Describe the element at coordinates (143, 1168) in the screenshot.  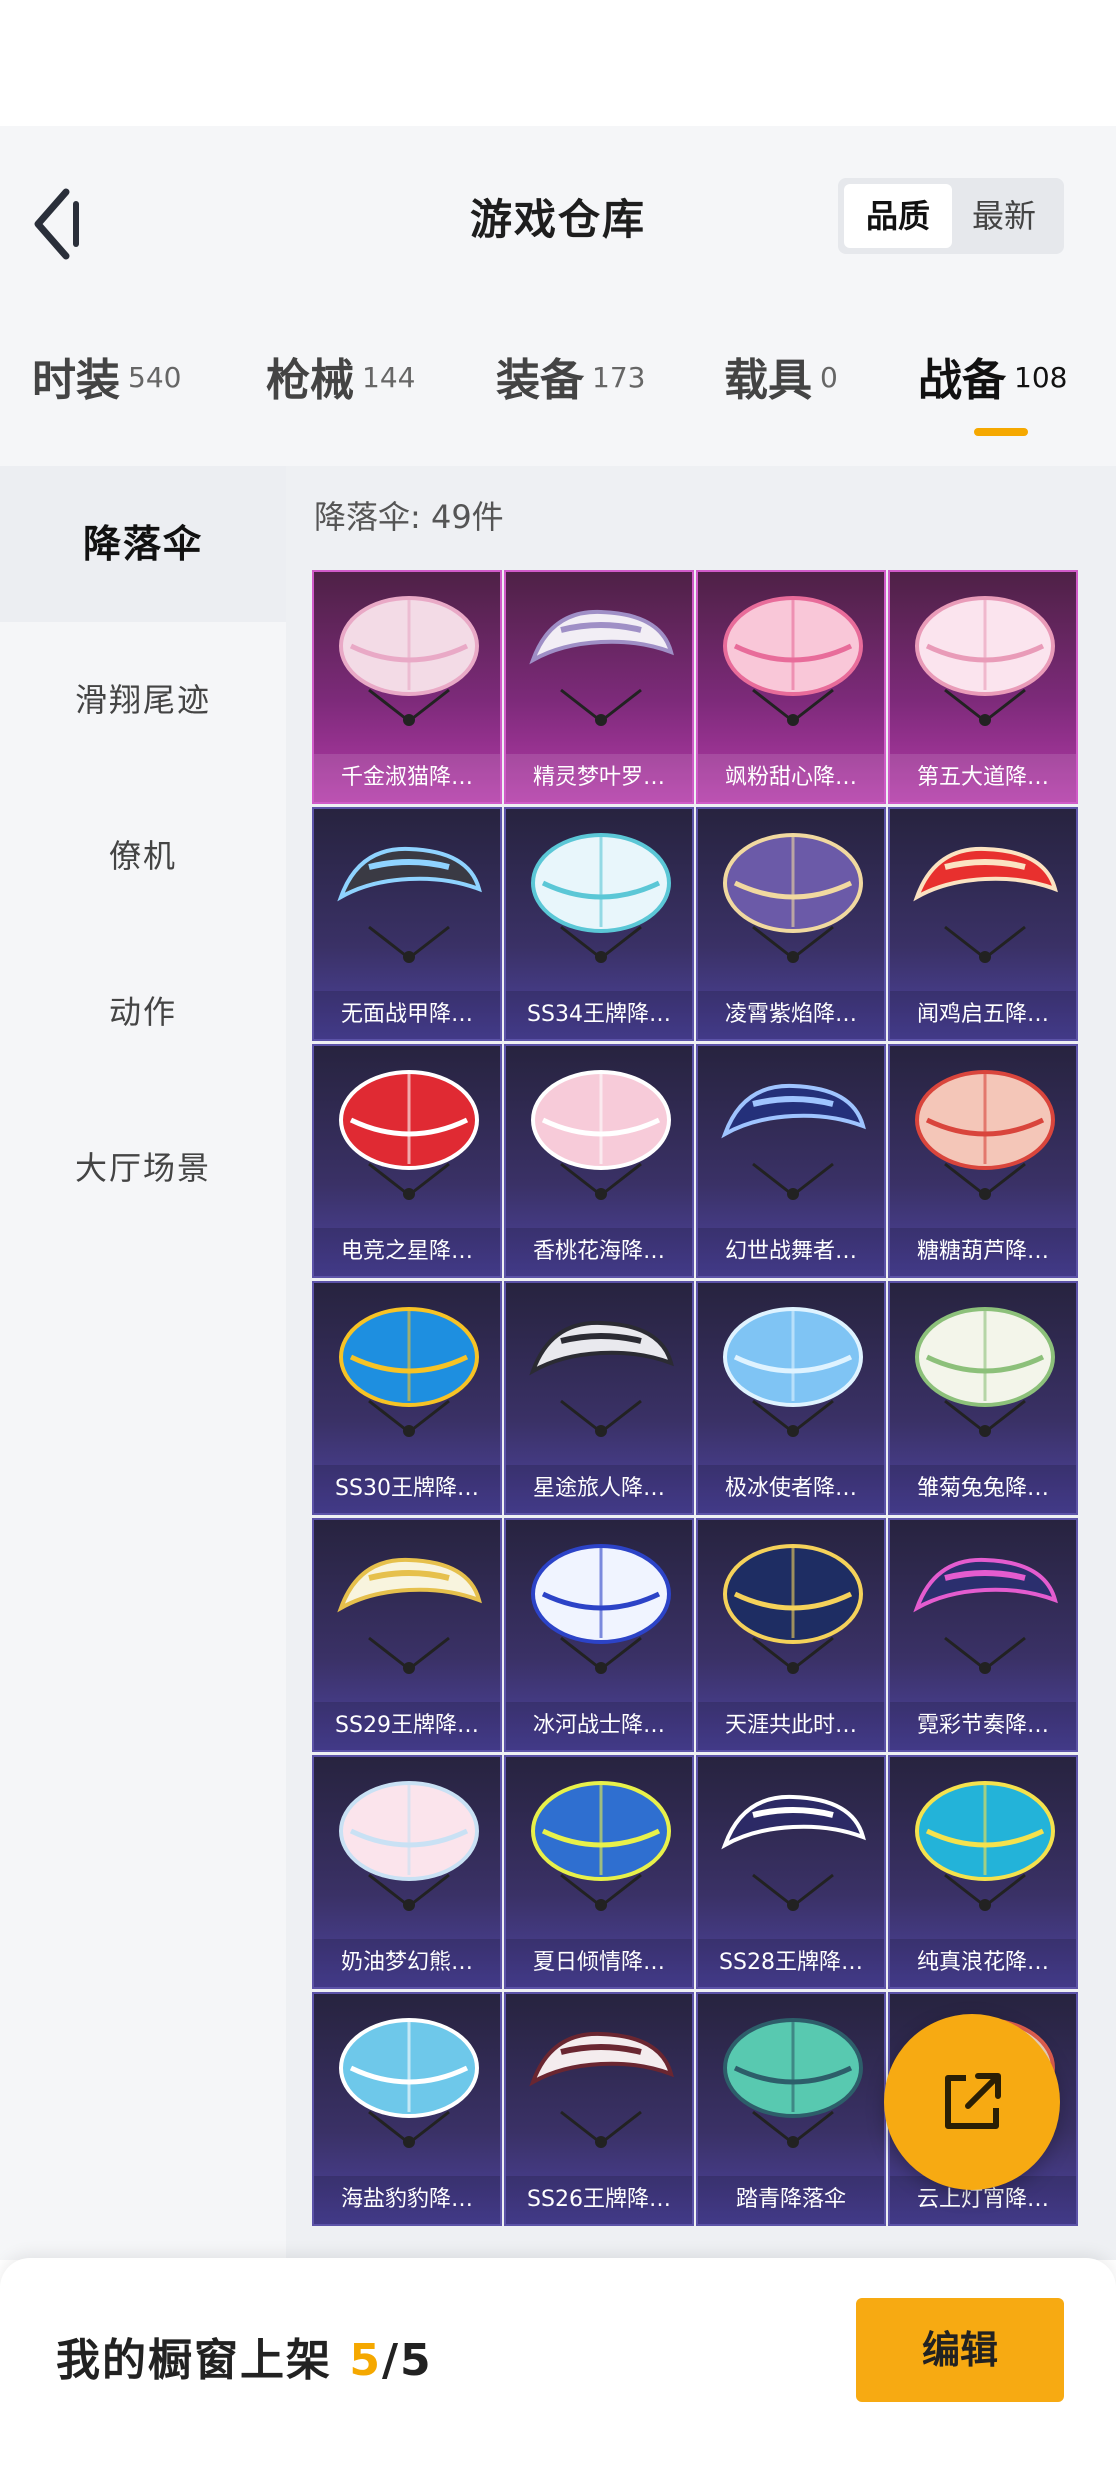
I see `sidebar-item-lobby-scene: 大厅场景` at that location.